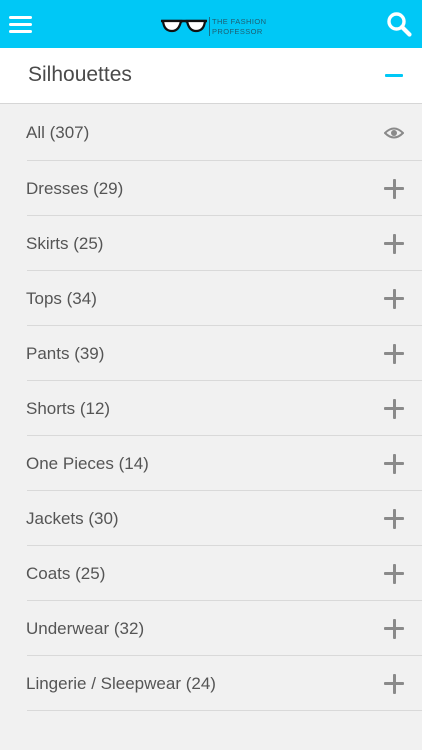  I want to click on category-label: Tops (34), so click(61, 298).